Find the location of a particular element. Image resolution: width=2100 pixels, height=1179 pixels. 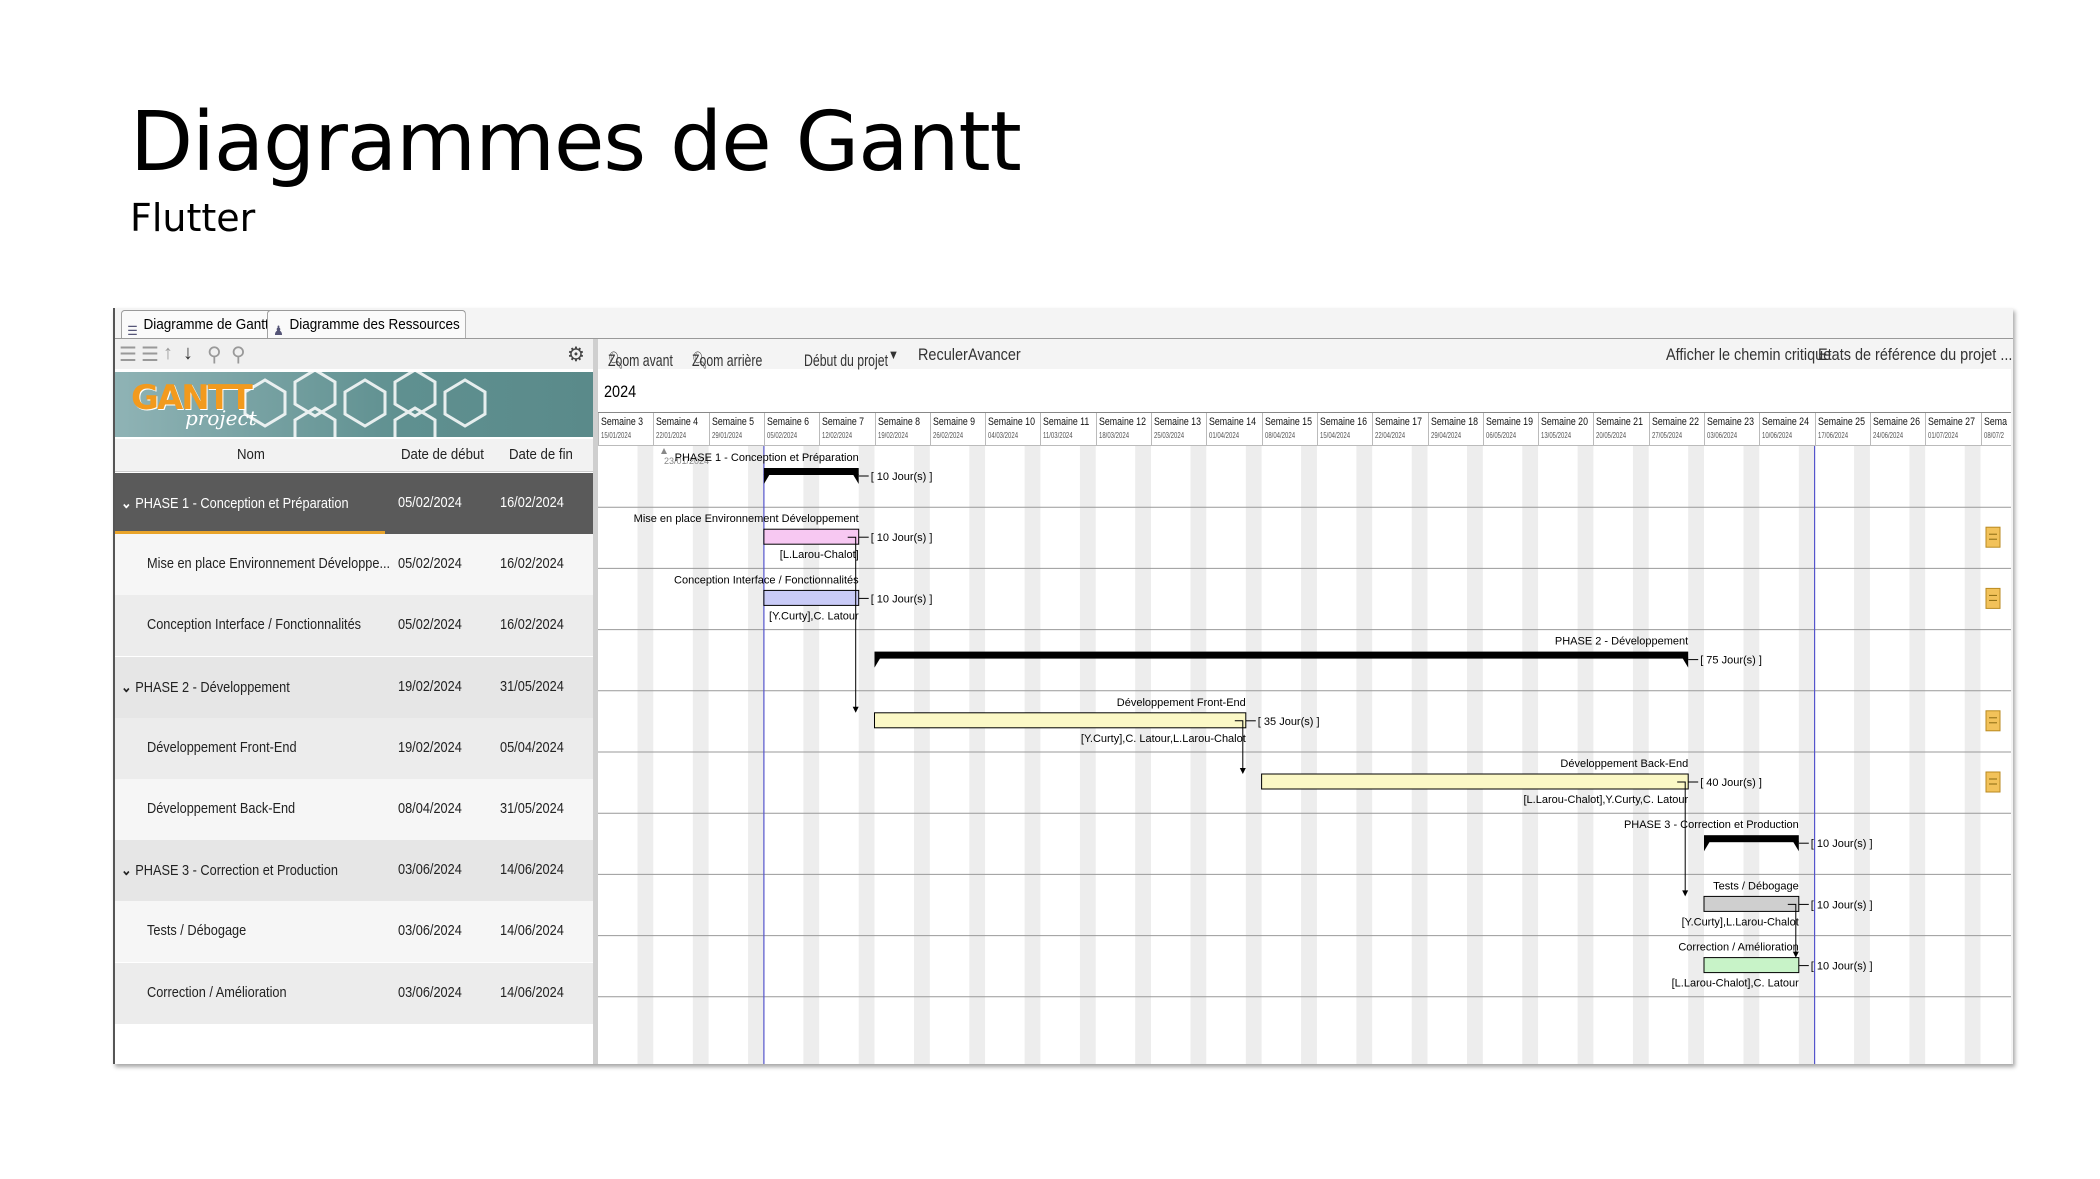

dependency-arrow is located at coordinates (852, 622).